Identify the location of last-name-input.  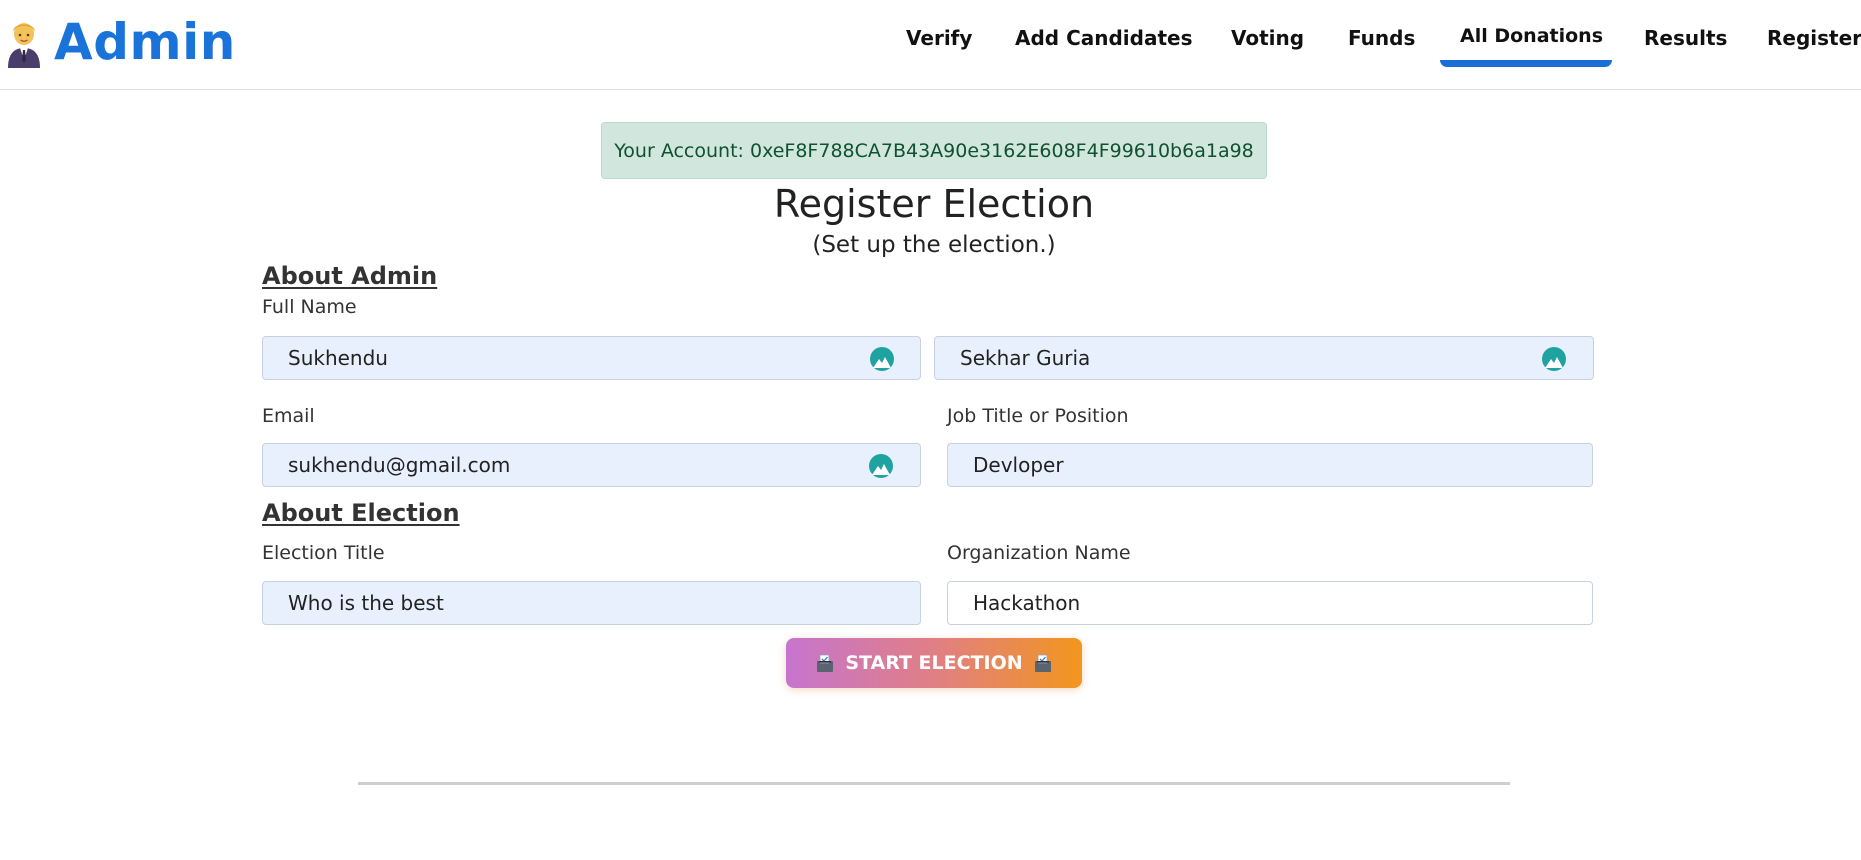
(1264, 358).